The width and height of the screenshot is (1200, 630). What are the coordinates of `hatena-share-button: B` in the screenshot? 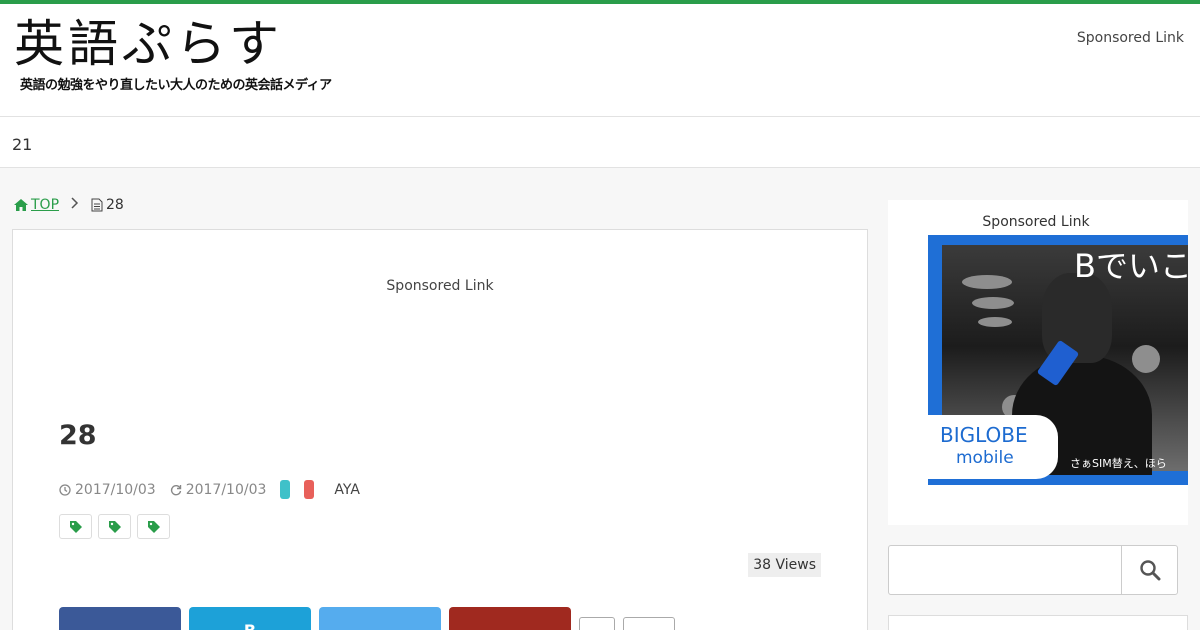 It's located at (250, 618).